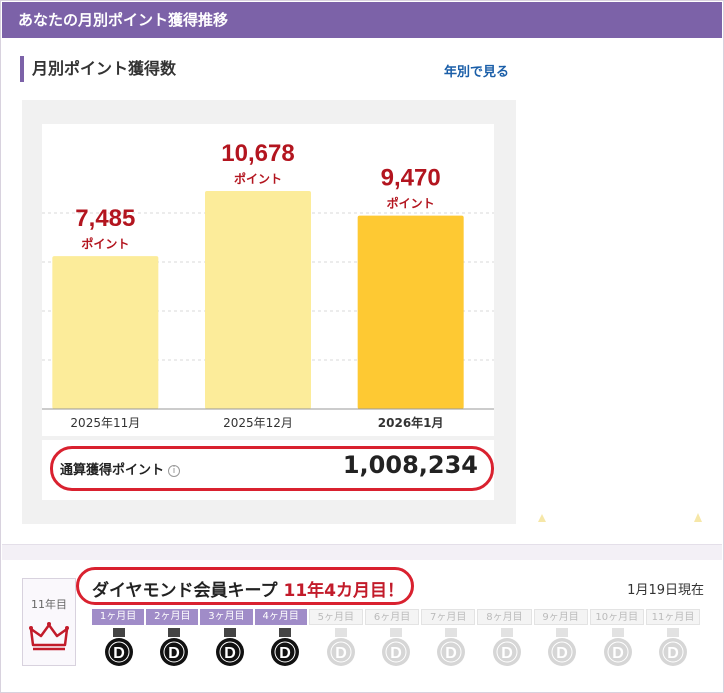 The image size is (724, 693). I want to click on progress-step: 6ヶ月目, so click(392, 617).